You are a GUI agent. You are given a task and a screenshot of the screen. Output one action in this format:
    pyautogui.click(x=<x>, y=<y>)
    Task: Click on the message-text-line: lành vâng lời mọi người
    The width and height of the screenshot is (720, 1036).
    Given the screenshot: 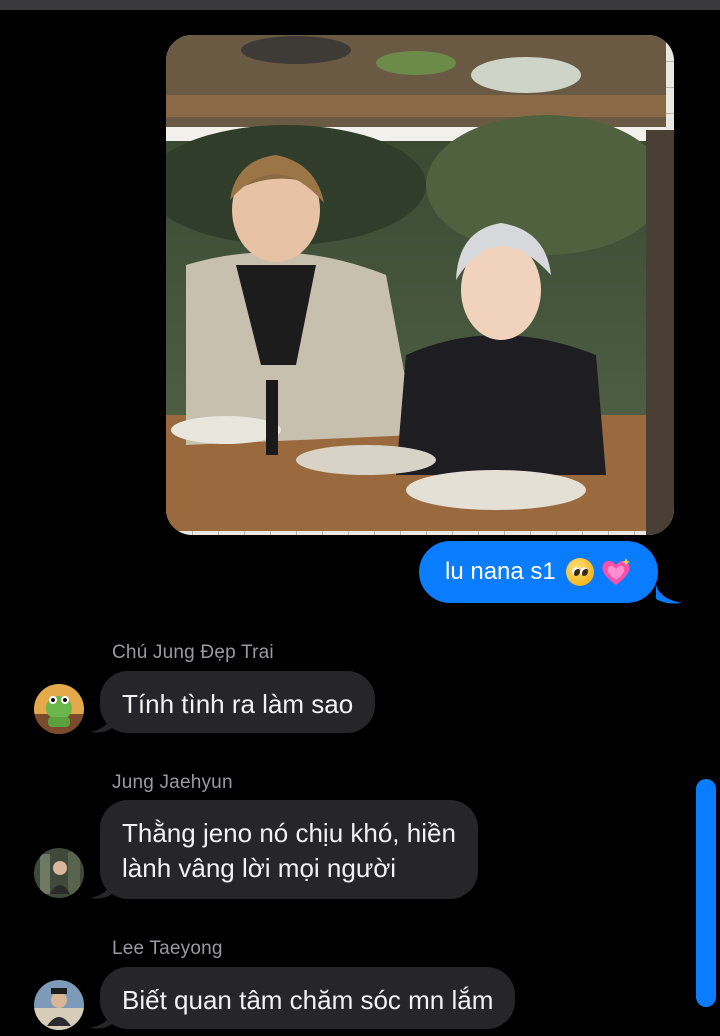 What is the action you would take?
    pyautogui.click(x=259, y=868)
    